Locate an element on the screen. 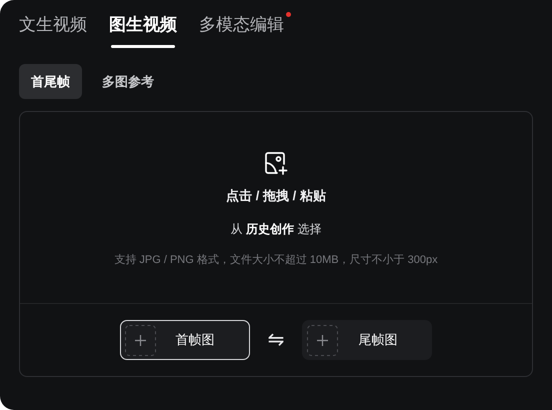  frame-upload-button: 尾帧图 is located at coordinates (367, 340).